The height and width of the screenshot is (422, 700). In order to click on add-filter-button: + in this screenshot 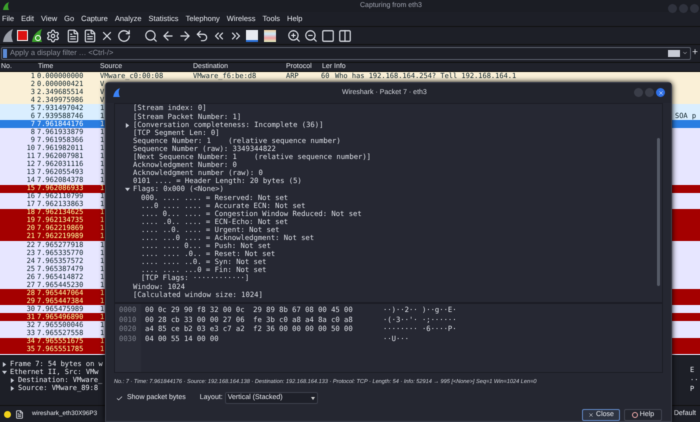, I will do `click(695, 53)`.